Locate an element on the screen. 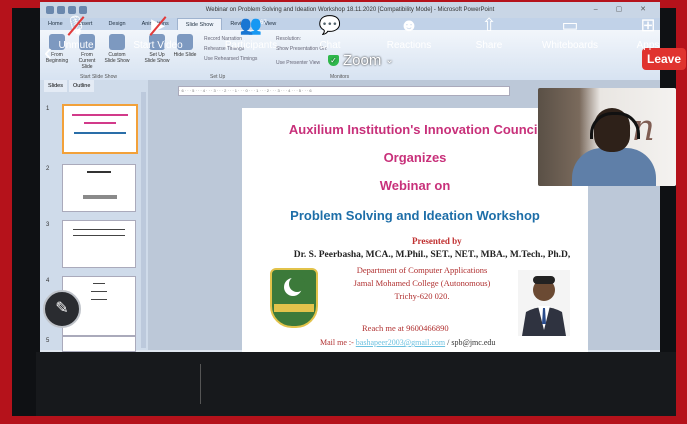 This screenshot has width=687, height=424. slide-title-line-4: Problem Solving and Ideation Workshop is located at coordinates (415, 215).